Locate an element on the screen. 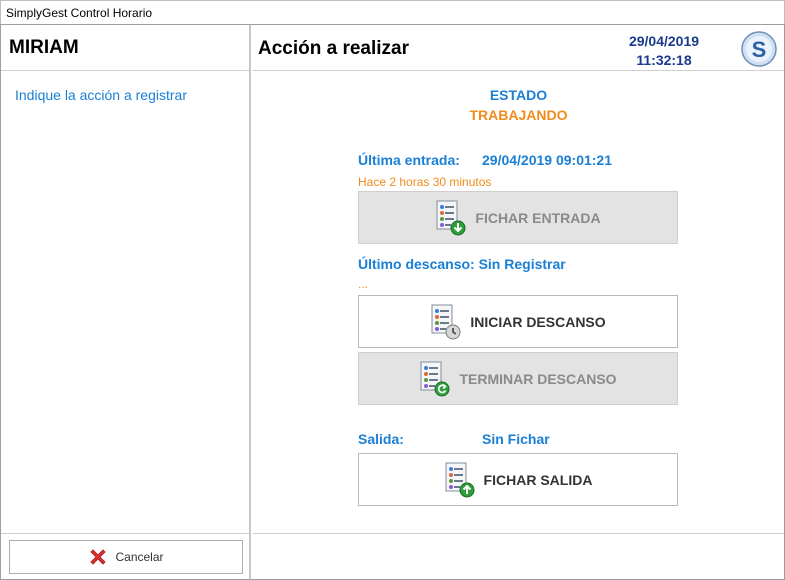 Image resolution: width=785 pixels, height=580 pixels. right-header: Acción a realizar 29/04/2019 11:32:18 S is located at coordinates (518, 48).